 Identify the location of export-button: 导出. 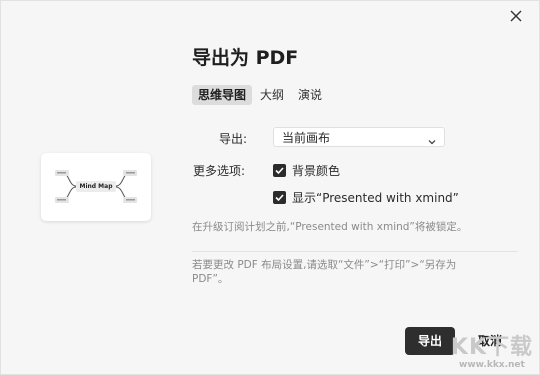
(430, 341).